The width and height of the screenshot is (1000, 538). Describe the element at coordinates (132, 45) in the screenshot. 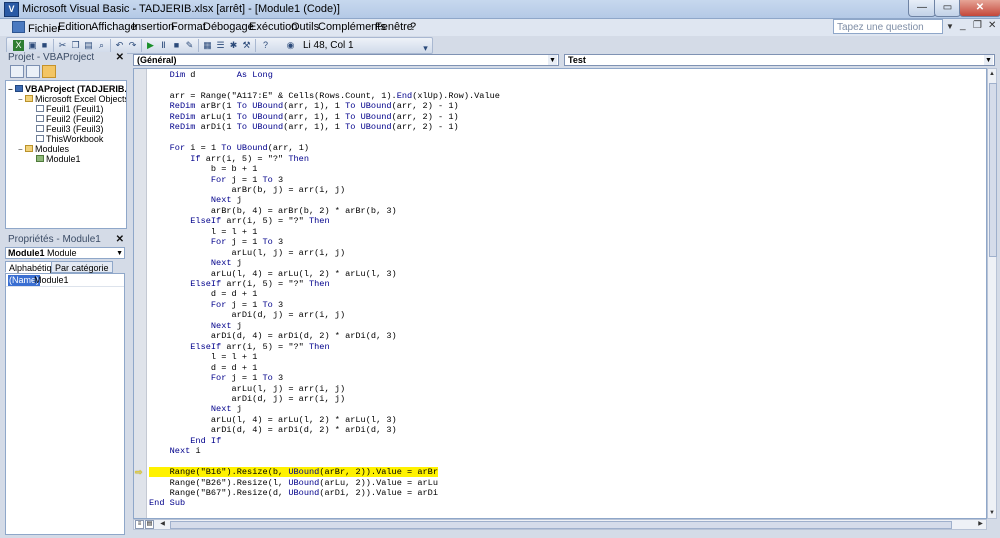

I see `redo-icon: ↷` at that location.